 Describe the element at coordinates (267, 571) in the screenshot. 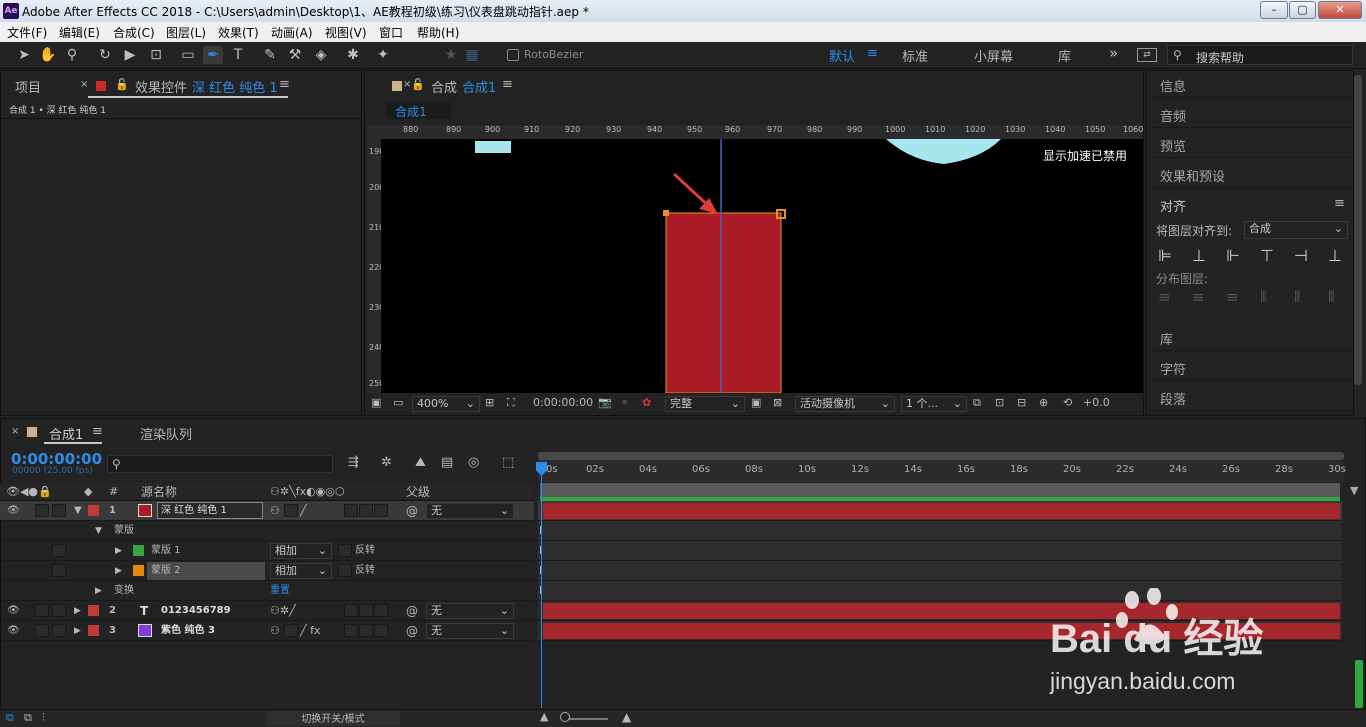

I see `mask-row: ▶ 蒙版 2 相加 ⌄ 反转` at that location.